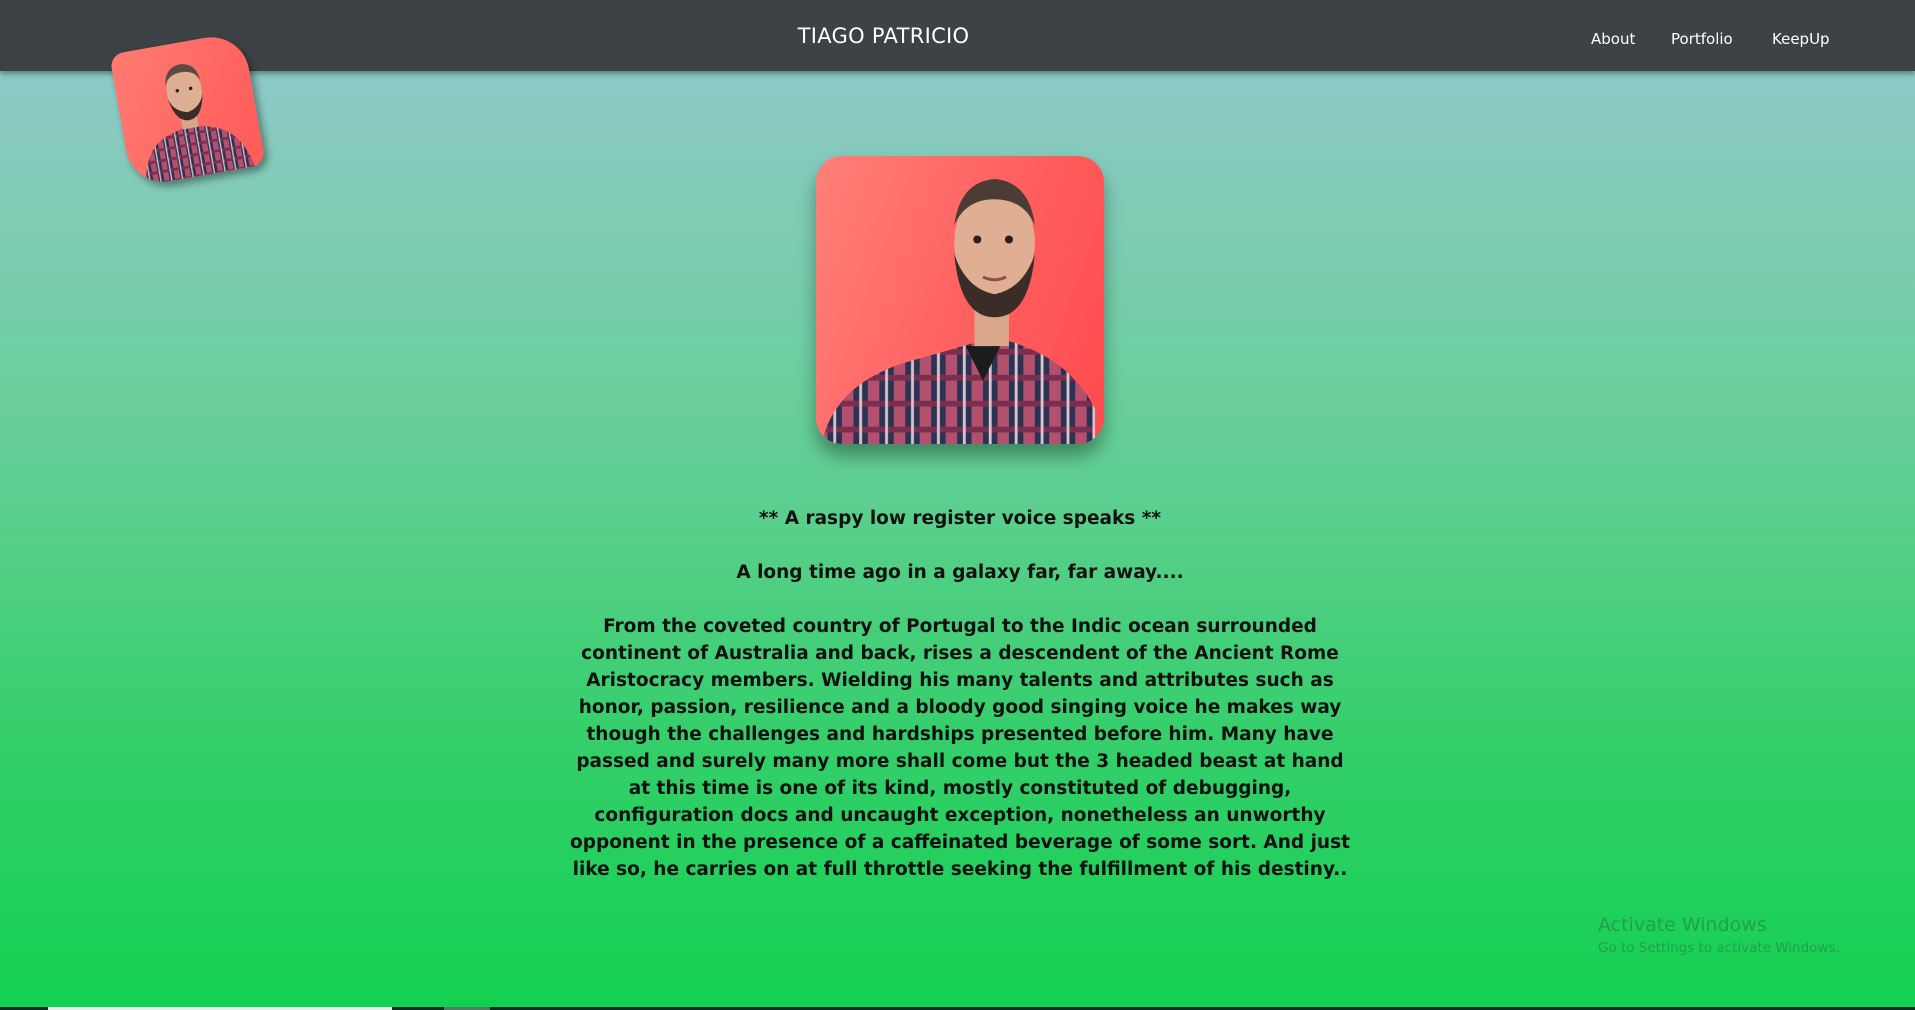 Image resolution: width=1915 pixels, height=1010 pixels. I want to click on watermark-title: Activate Windows, so click(1682, 925).